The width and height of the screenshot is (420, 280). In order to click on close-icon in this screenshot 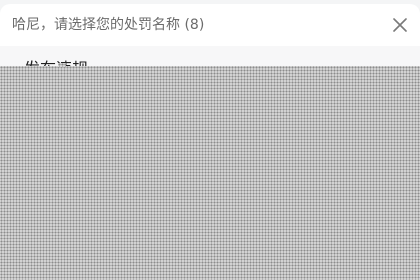, I will do `click(400, 25)`.